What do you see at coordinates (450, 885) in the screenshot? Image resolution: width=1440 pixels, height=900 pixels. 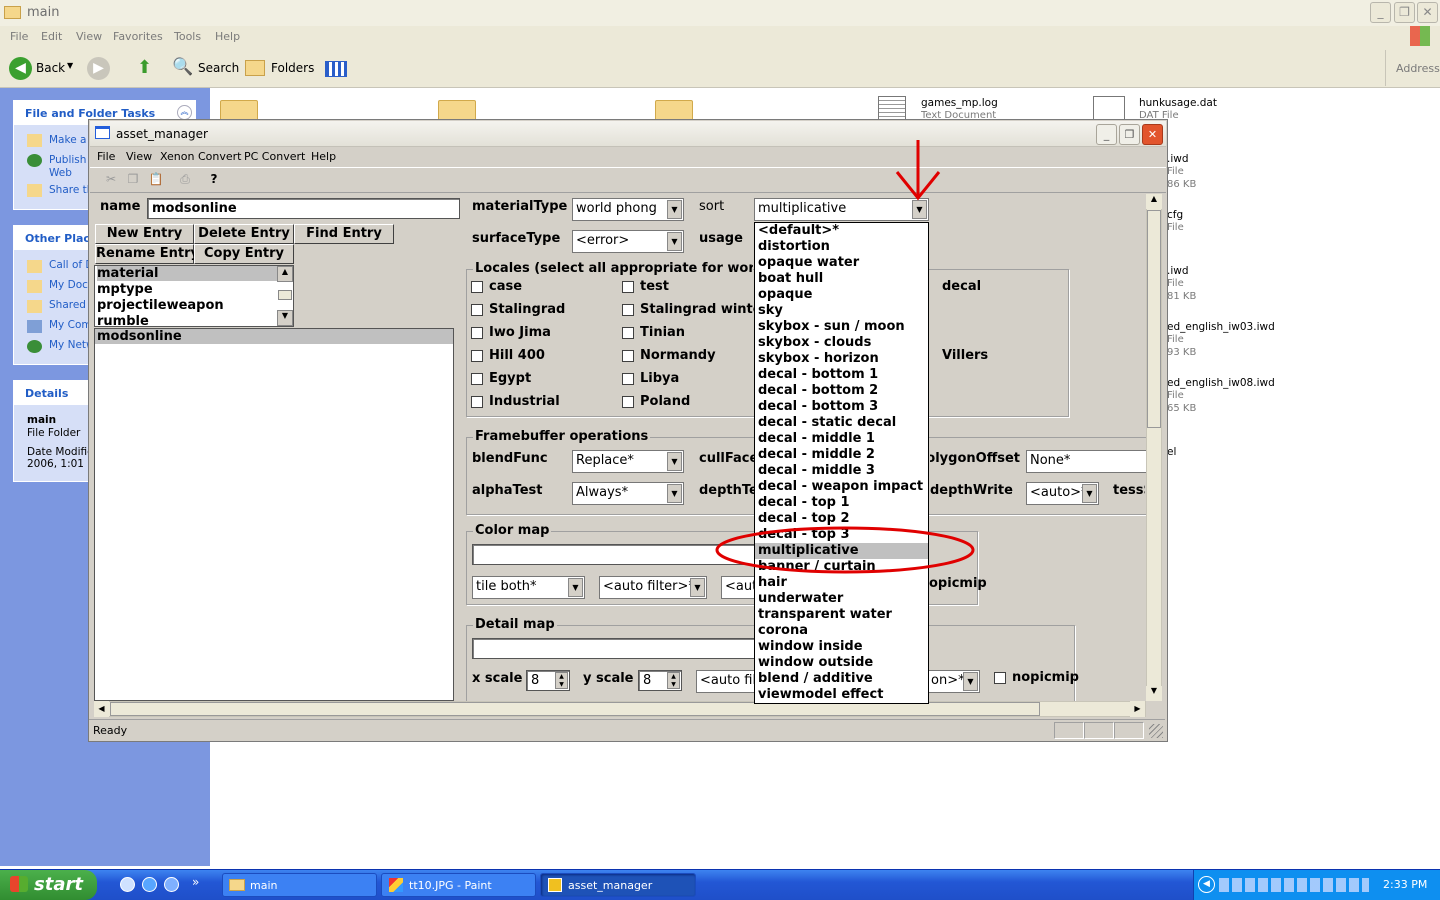 I see `taskbar-item-label: tt10.JPG - Paint` at bounding box center [450, 885].